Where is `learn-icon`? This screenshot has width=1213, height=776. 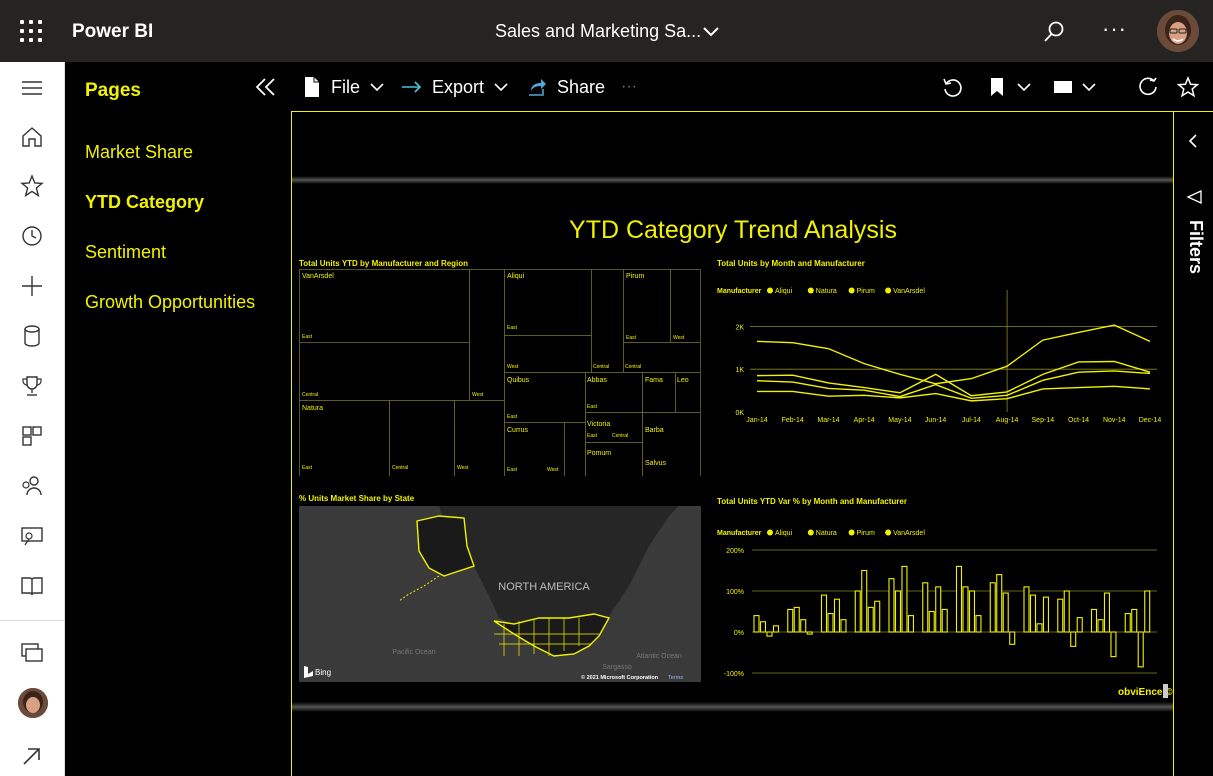 learn-icon is located at coordinates (32, 536).